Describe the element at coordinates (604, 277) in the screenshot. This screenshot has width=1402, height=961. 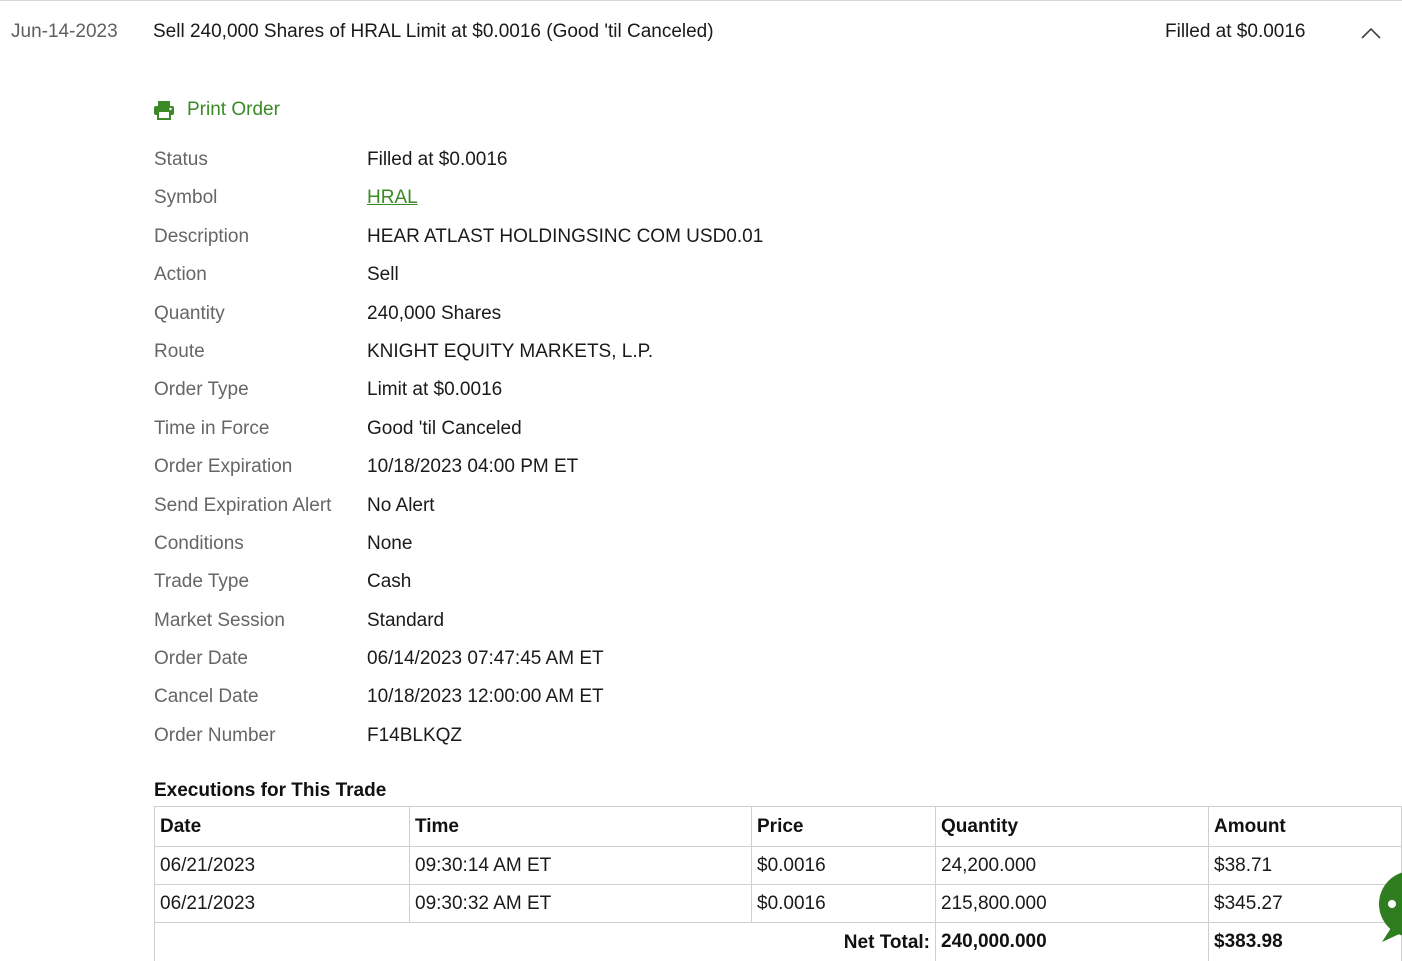
I see `detail-row-action: Action Sell` at that location.